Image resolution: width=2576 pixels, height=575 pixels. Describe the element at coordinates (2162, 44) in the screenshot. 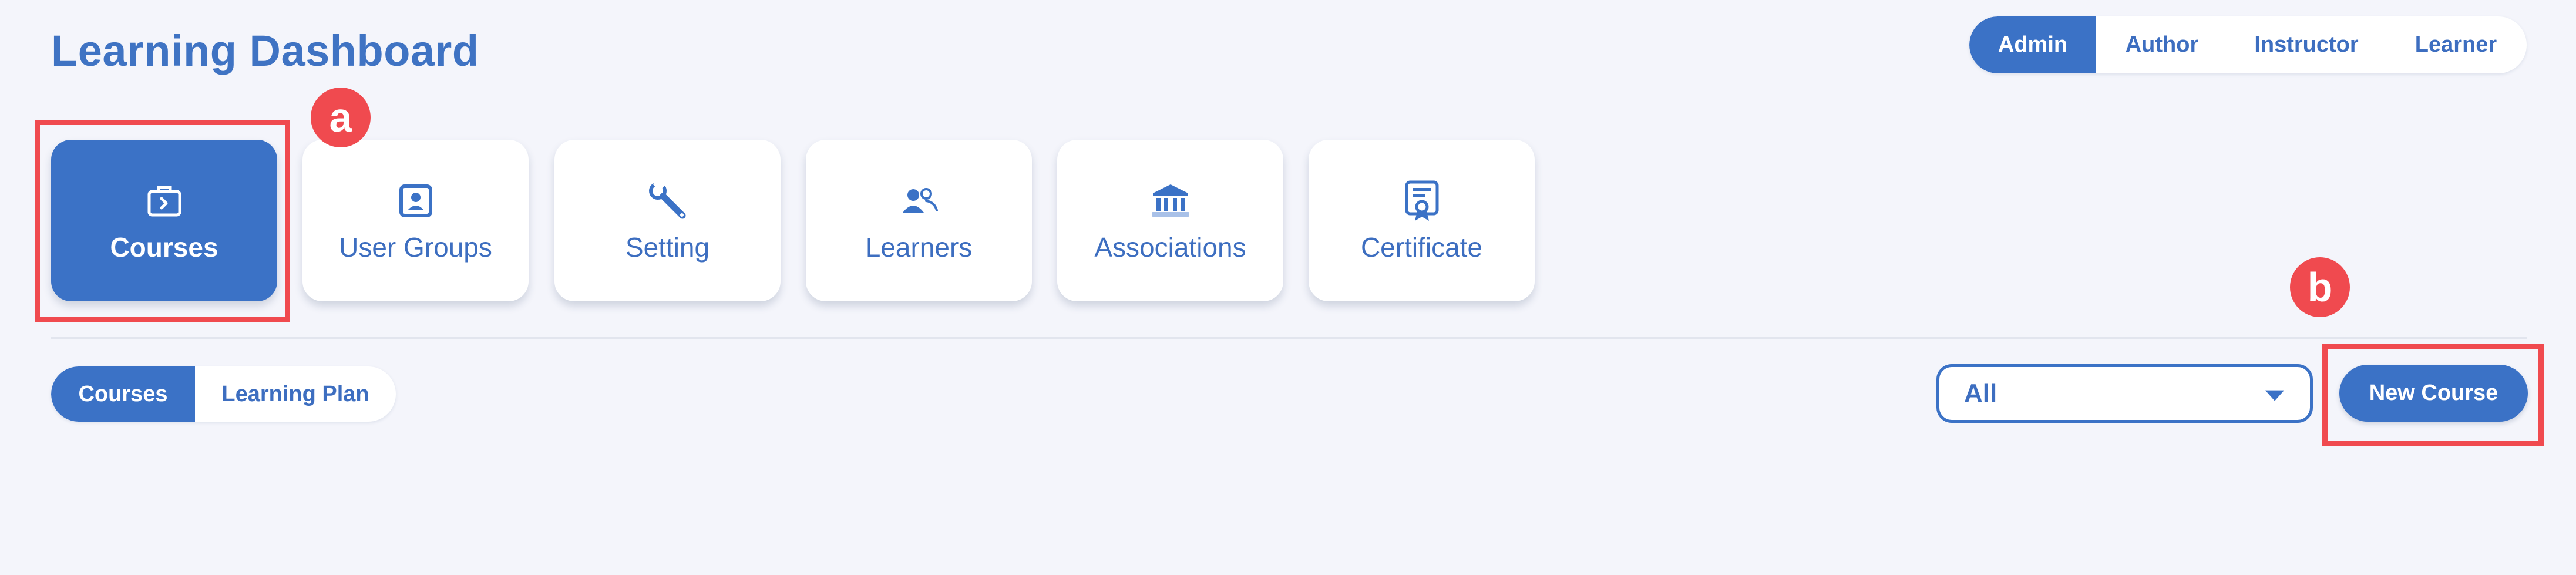

I see `role-author-button: Author` at that location.